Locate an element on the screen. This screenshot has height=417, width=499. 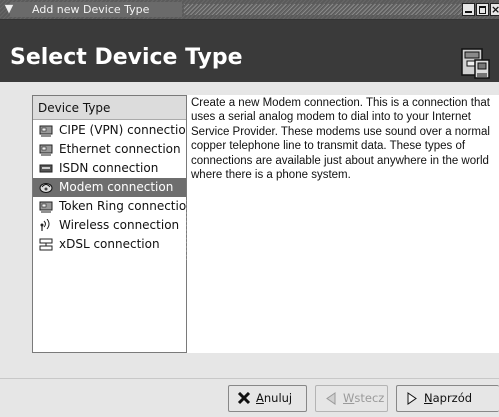
isdn-card-icon is located at coordinates (46, 168).